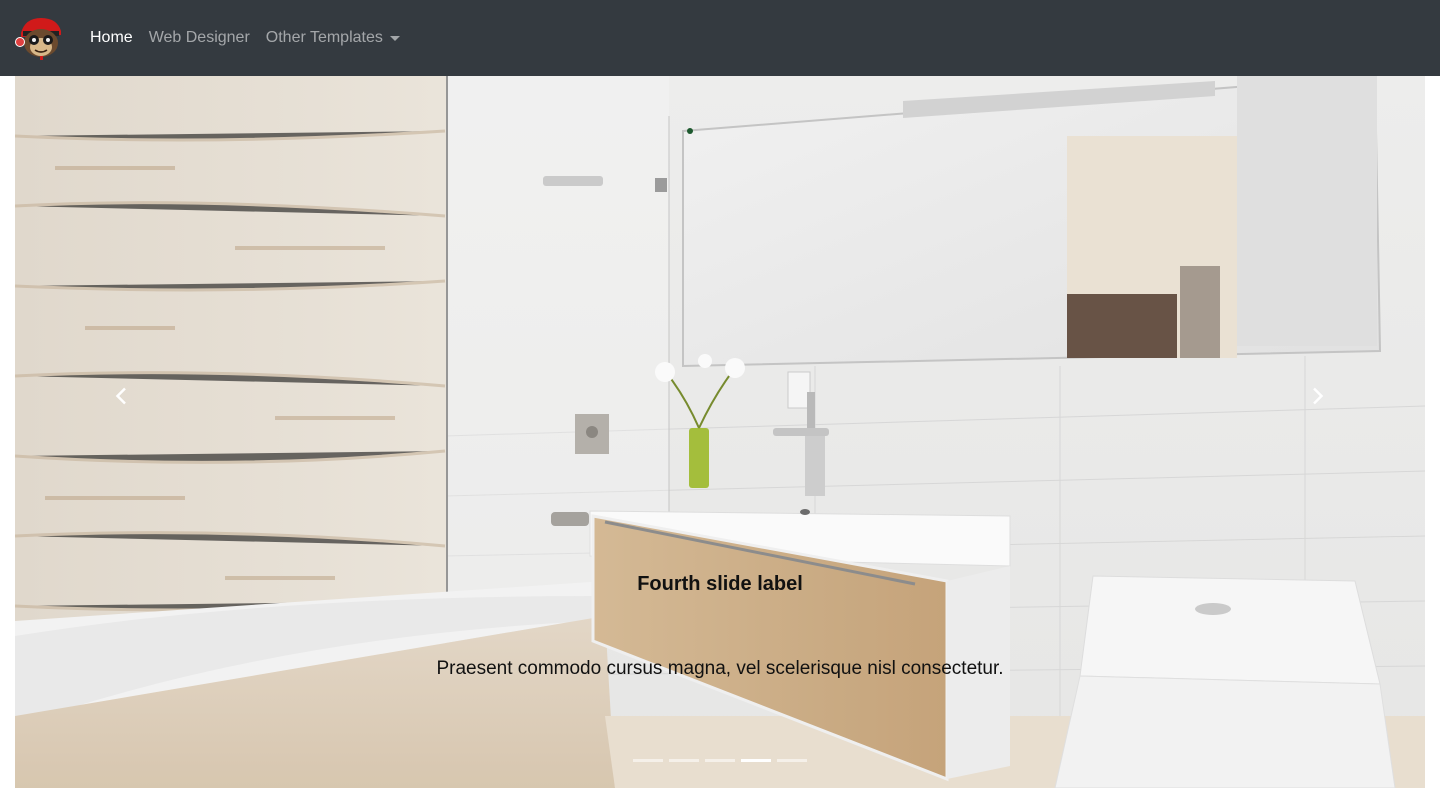 The height and width of the screenshot is (788, 1440). I want to click on carousel-indicators, so click(720, 761).